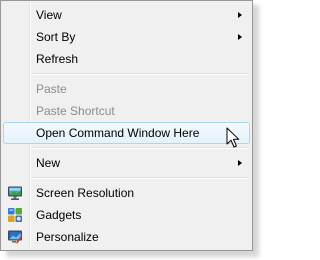 This screenshot has height=260, width=320. Describe the element at coordinates (85, 193) in the screenshot. I see `menu-item-label: Screen Resolution` at that location.